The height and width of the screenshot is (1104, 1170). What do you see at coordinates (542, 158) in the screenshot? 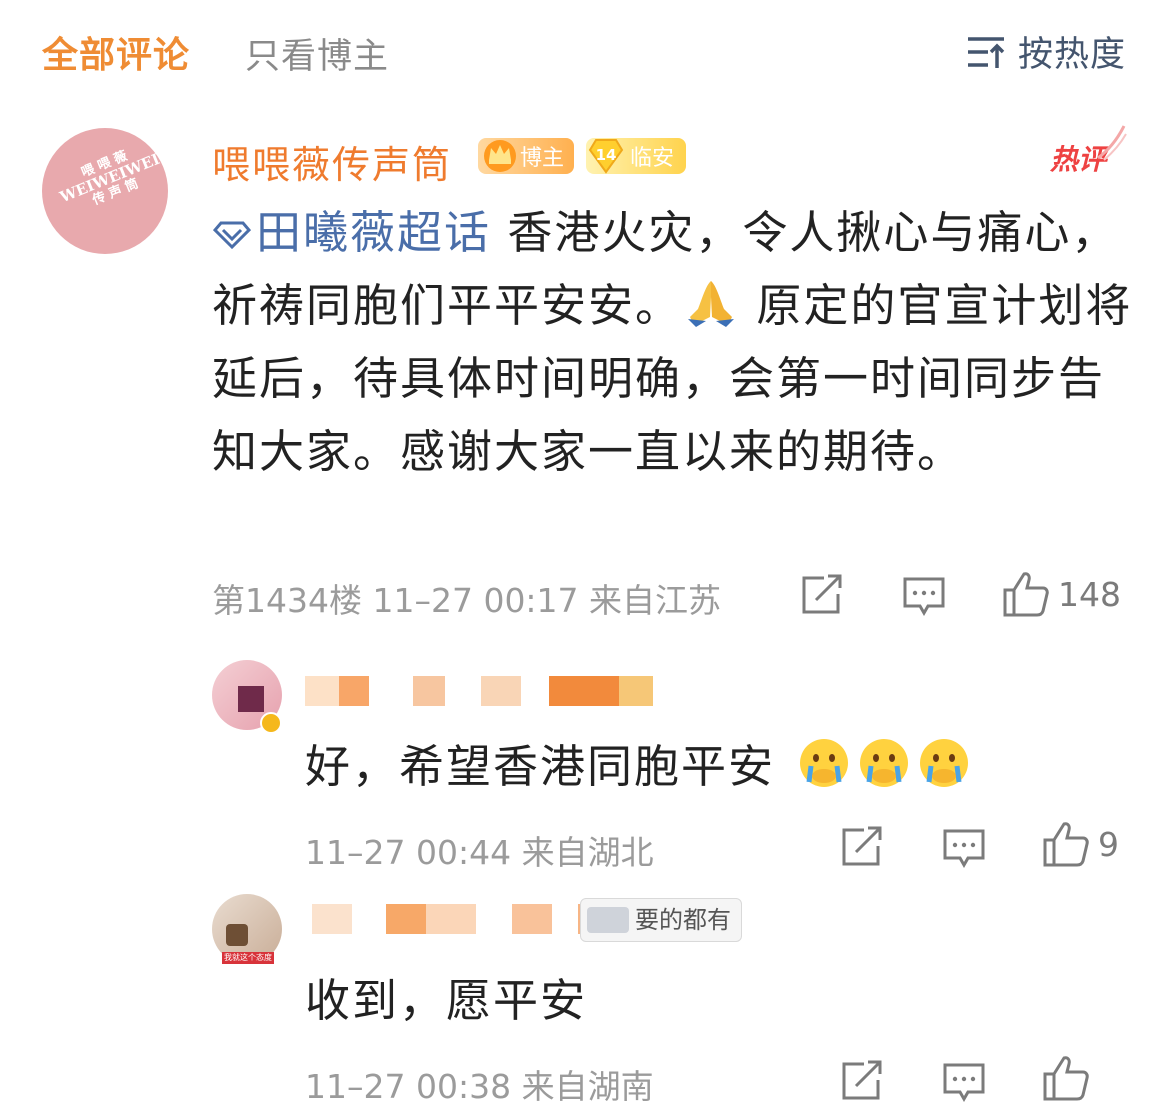
I see `blogger-badge-label: 博主` at bounding box center [542, 158].